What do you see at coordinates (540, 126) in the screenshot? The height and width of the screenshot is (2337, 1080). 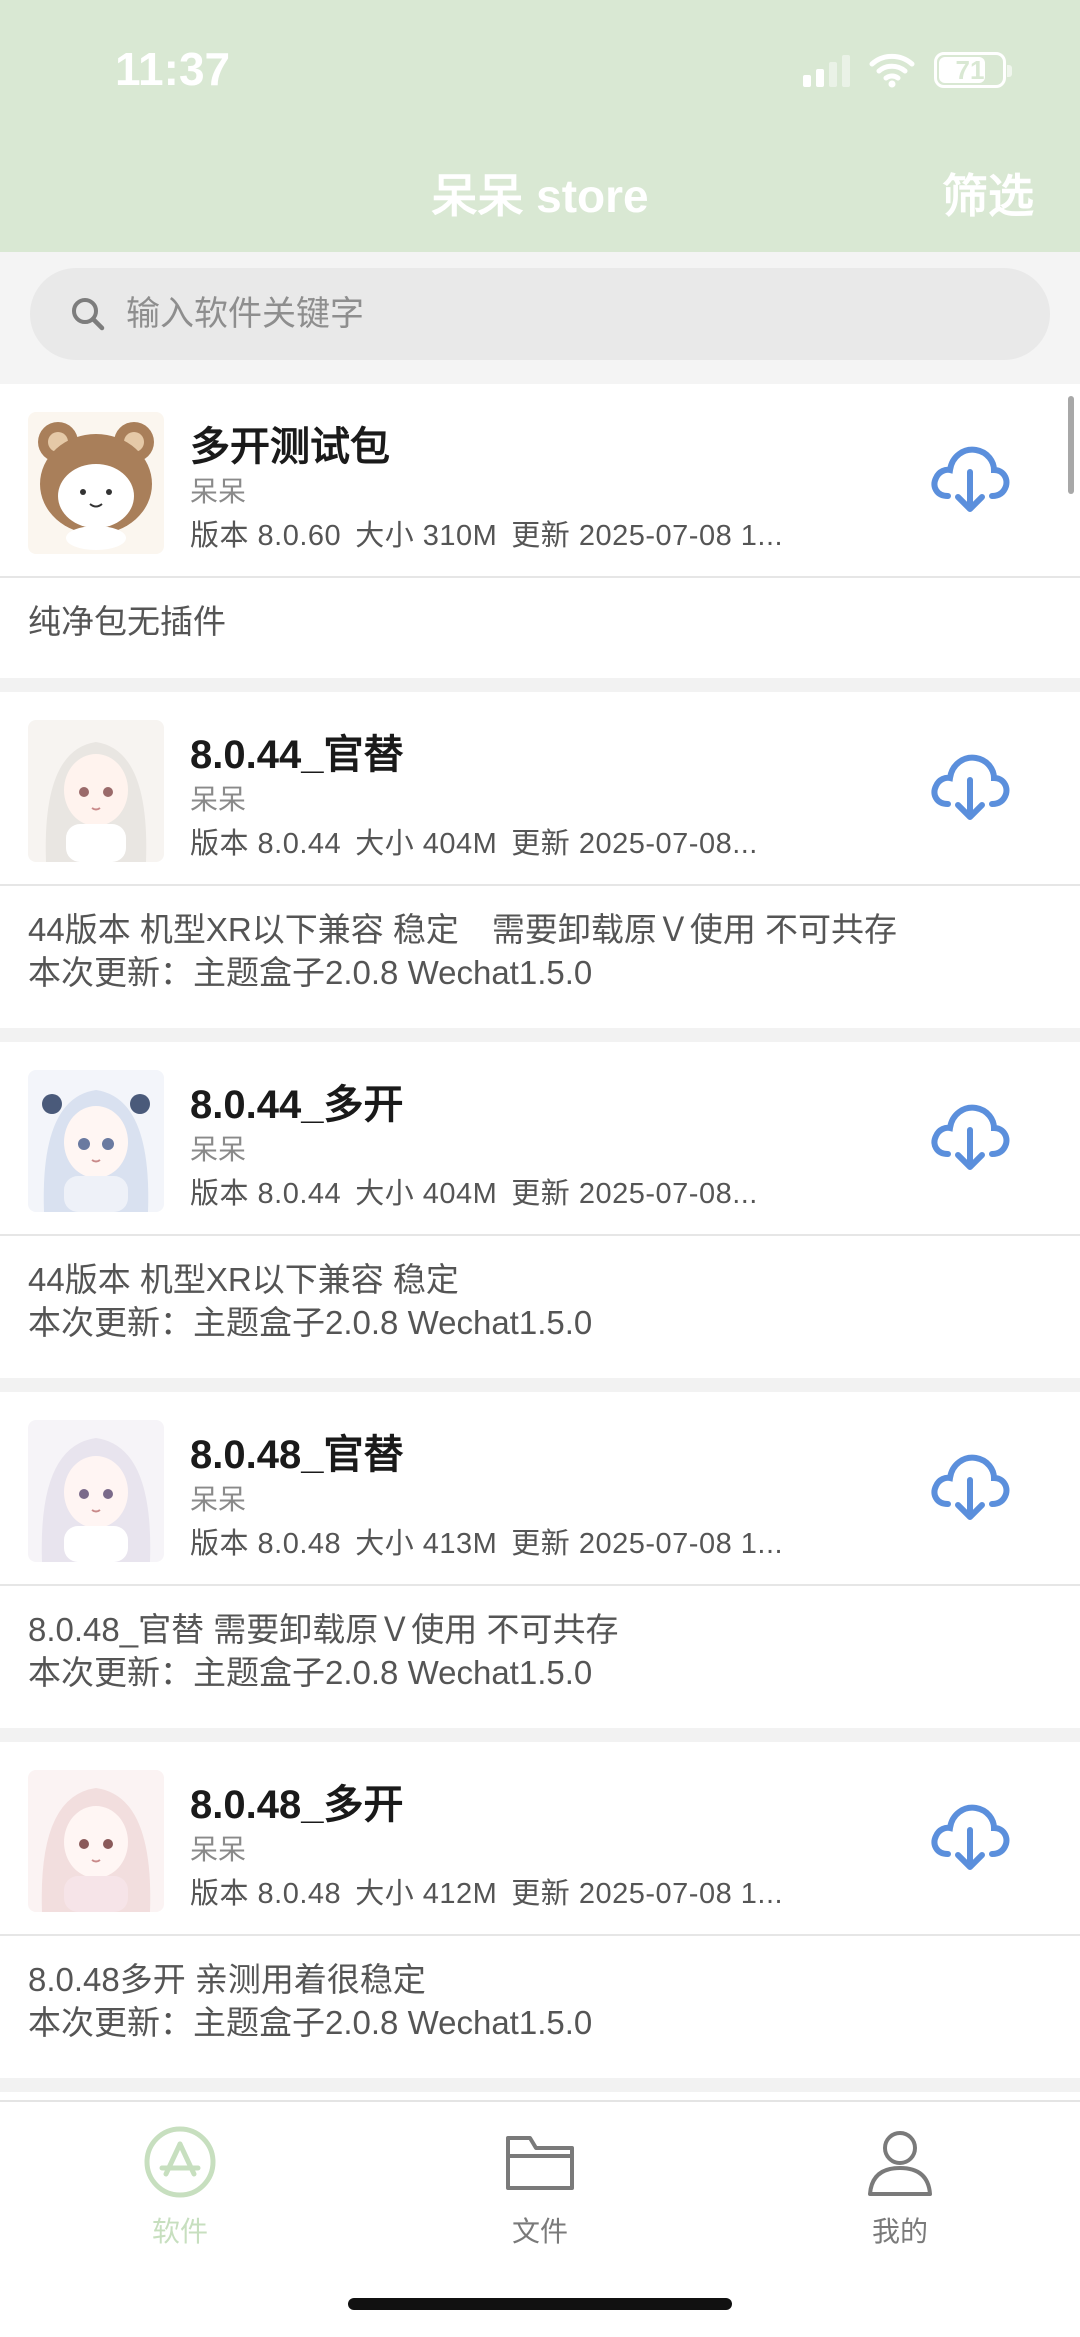 I see `header: 11:37 71 呆呆 store 筛选` at bounding box center [540, 126].